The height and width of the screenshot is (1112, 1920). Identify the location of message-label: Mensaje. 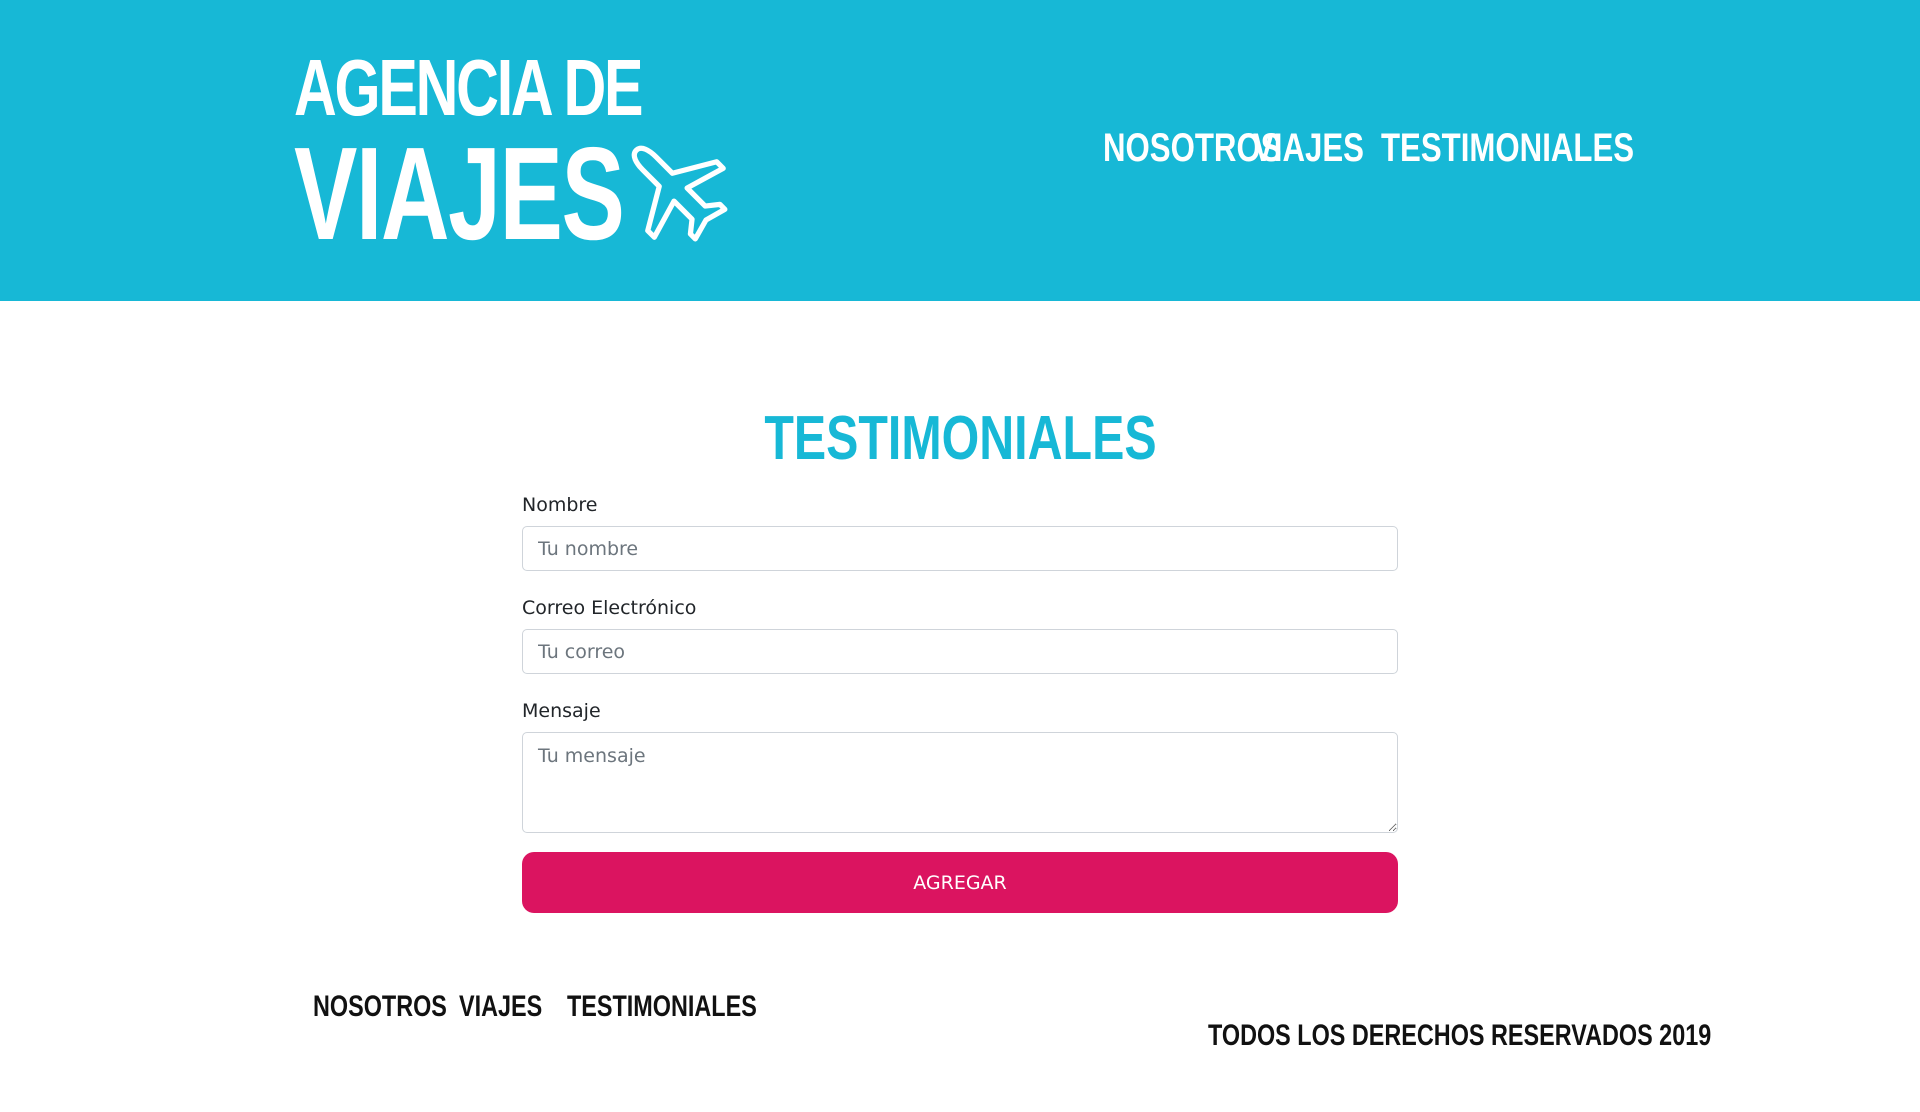
(561, 711).